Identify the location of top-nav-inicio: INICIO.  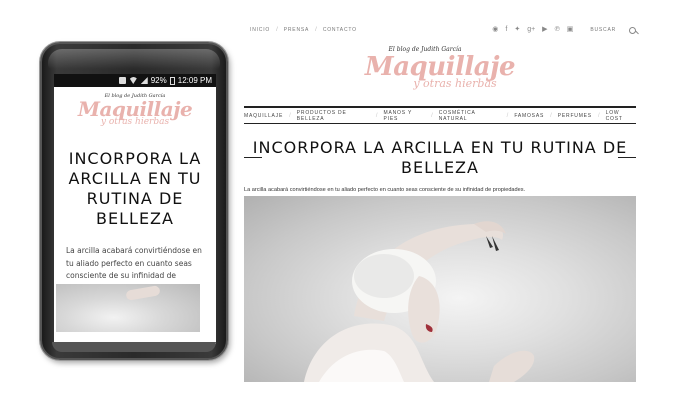
(260, 30).